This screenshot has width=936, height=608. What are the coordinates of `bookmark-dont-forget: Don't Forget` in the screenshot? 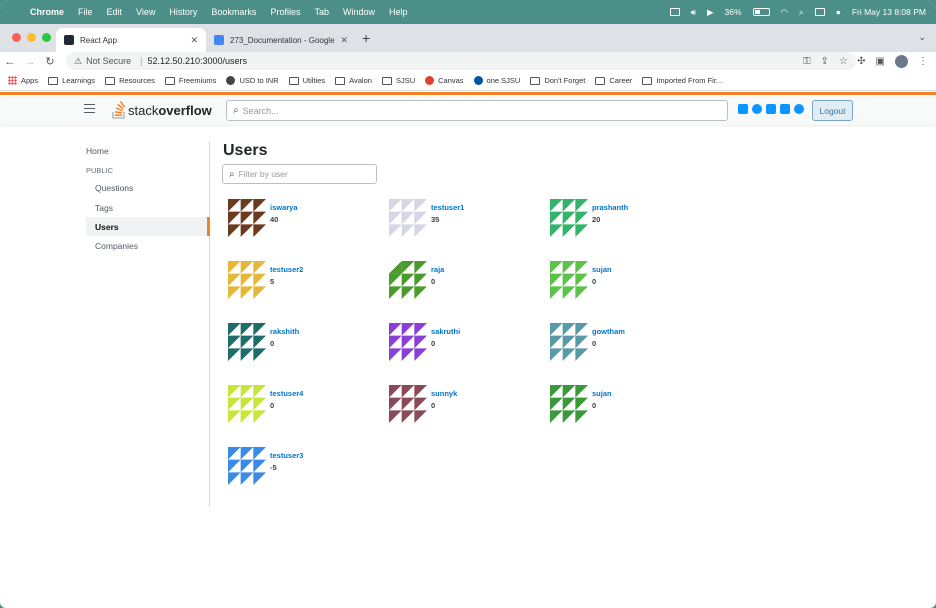 It's located at (557, 80).